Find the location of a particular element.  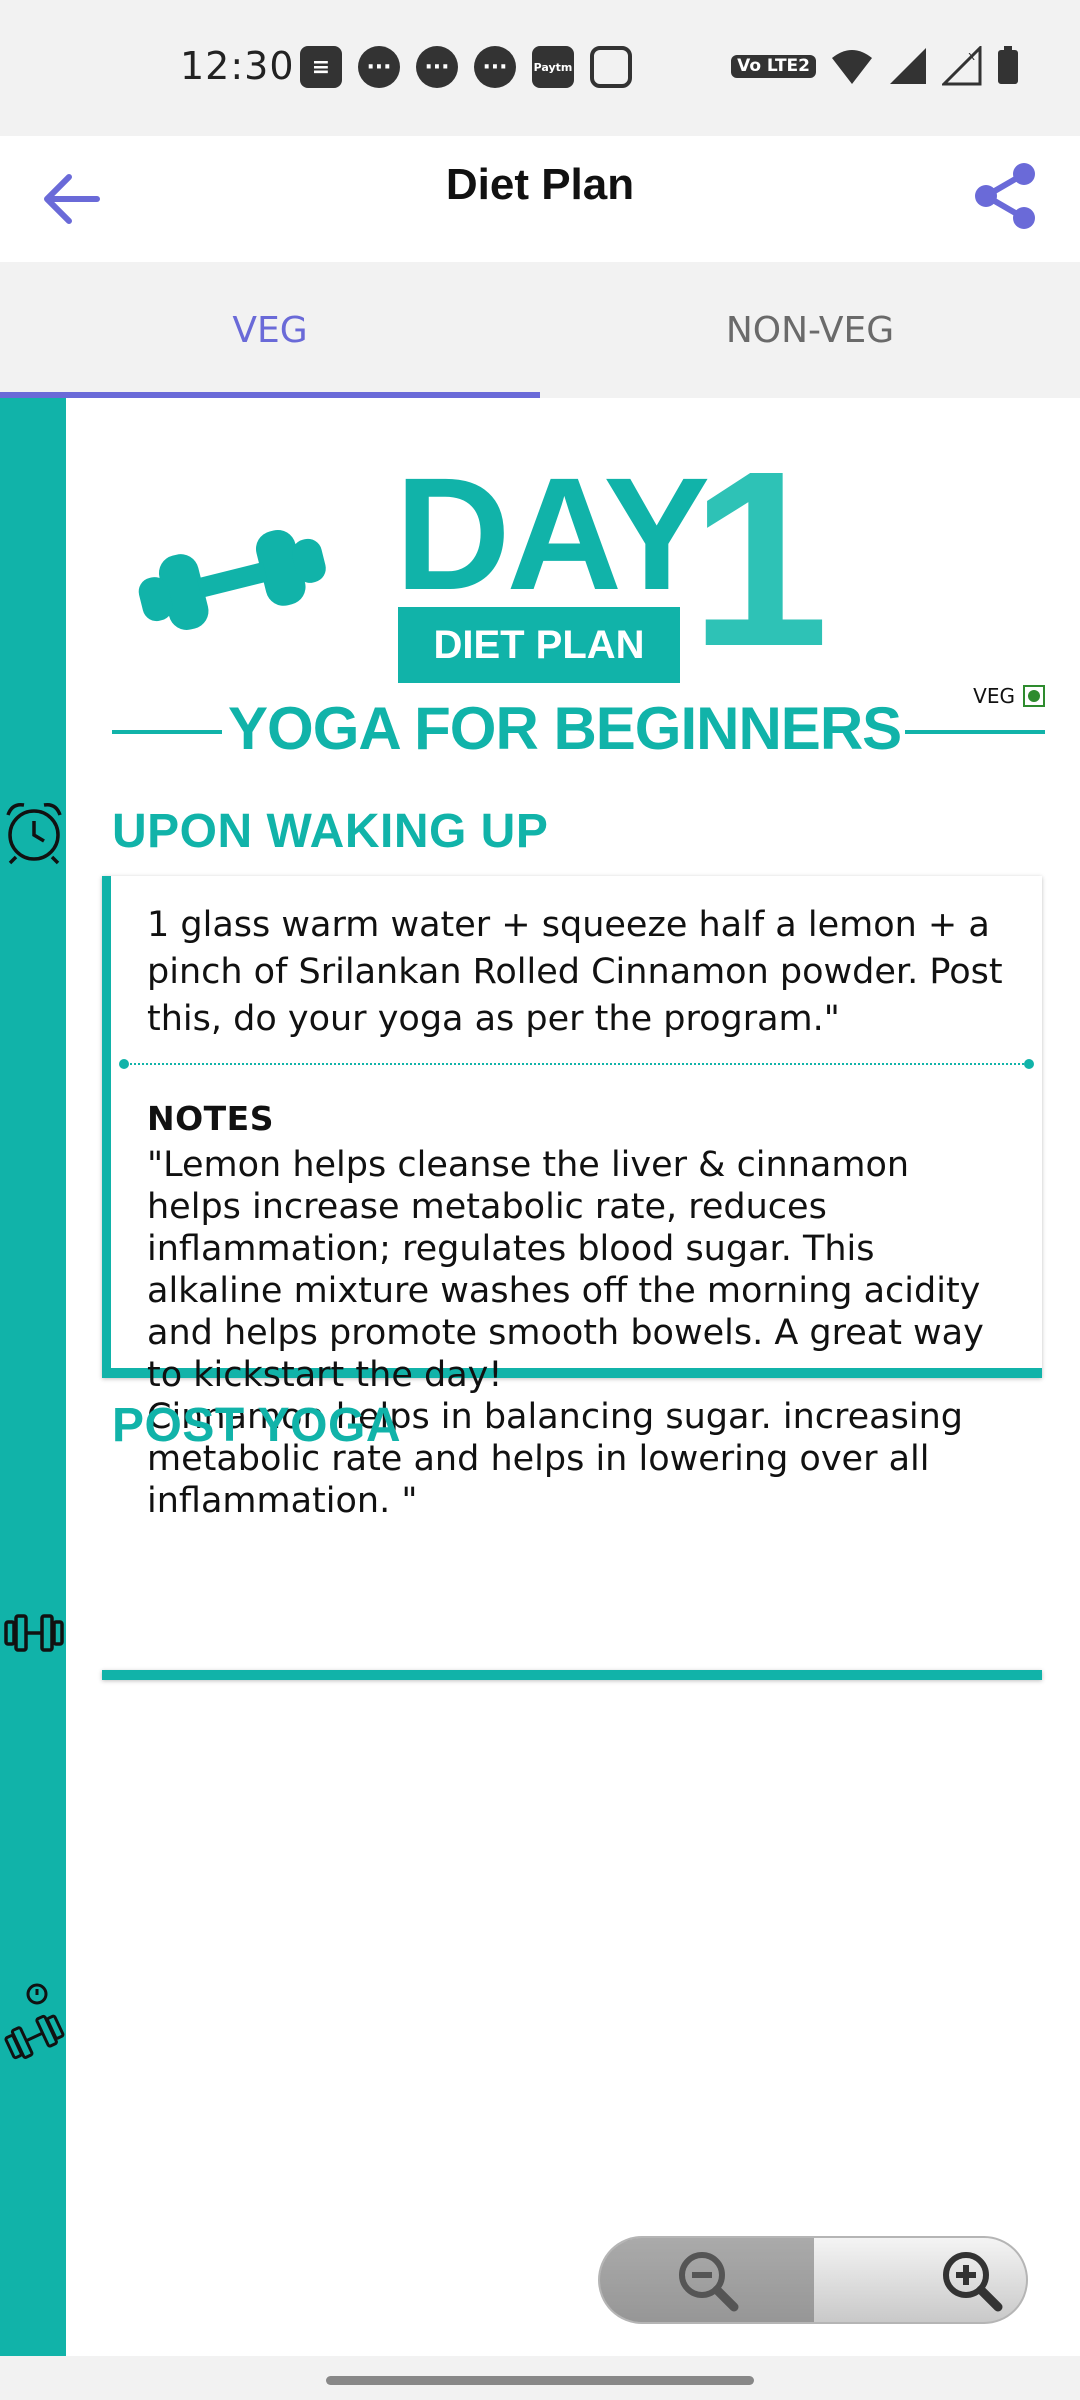

svg-text: x is located at coordinates (971, 56).